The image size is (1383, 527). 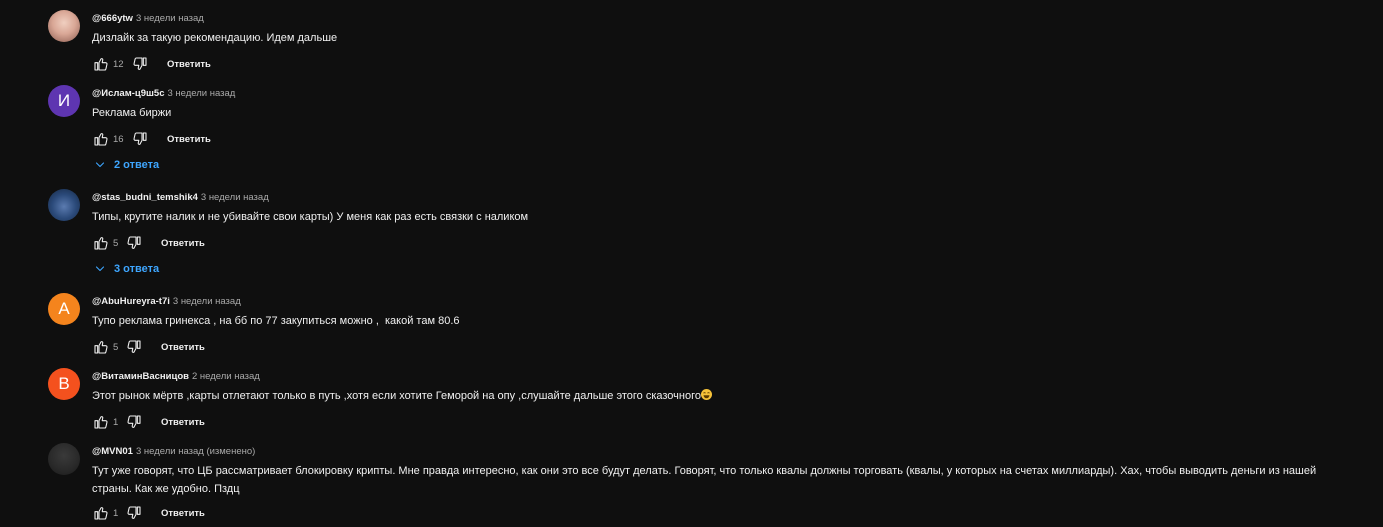 What do you see at coordinates (195, 451) in the screenshot?
I see `comment-time: 3 недели назад (изменено)` at bounding box center [195, 451].